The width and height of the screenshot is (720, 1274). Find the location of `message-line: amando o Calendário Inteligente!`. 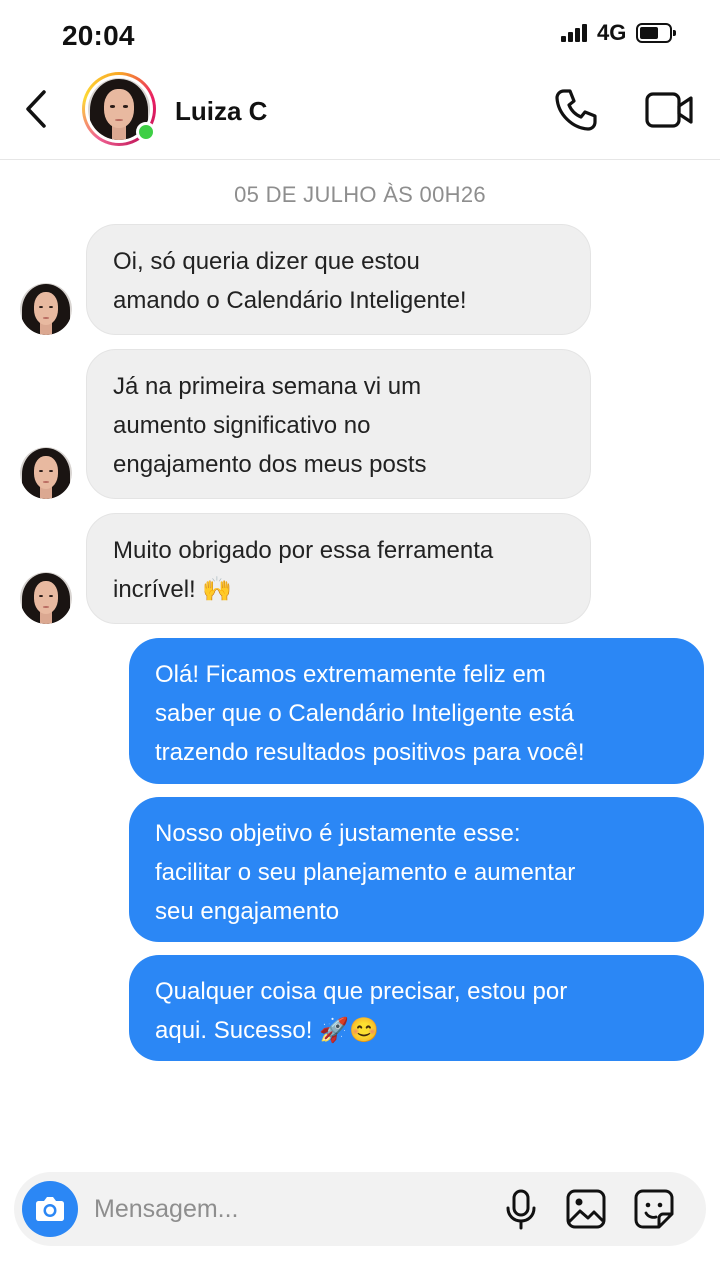

message-line: amando o Calendário Inteligente! is located at coordinates (290, 300).